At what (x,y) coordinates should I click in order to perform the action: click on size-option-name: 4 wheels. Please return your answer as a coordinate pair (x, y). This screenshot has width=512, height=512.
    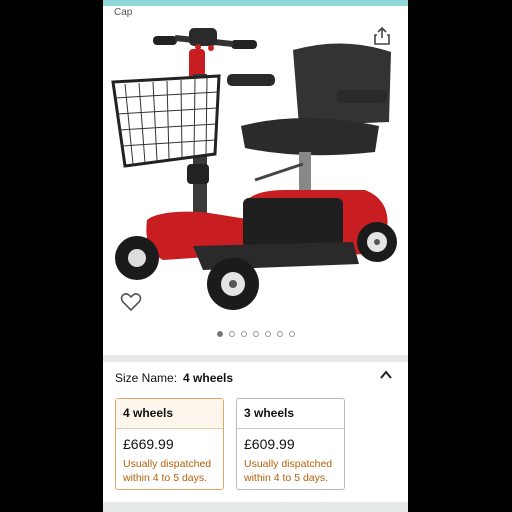
    Looking at the image, I should click on (169, 414).